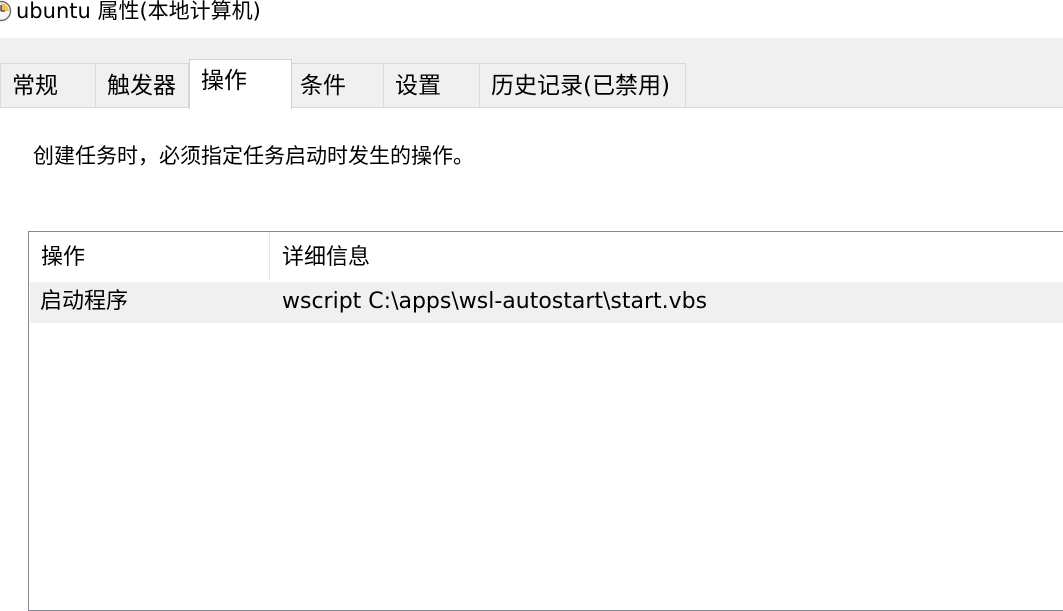 The width and height of the screenshot is (1063, 611). Describe the element at coordinates (336, 85) in the screenshot. I see `tab-conditions: 条件` at that location.